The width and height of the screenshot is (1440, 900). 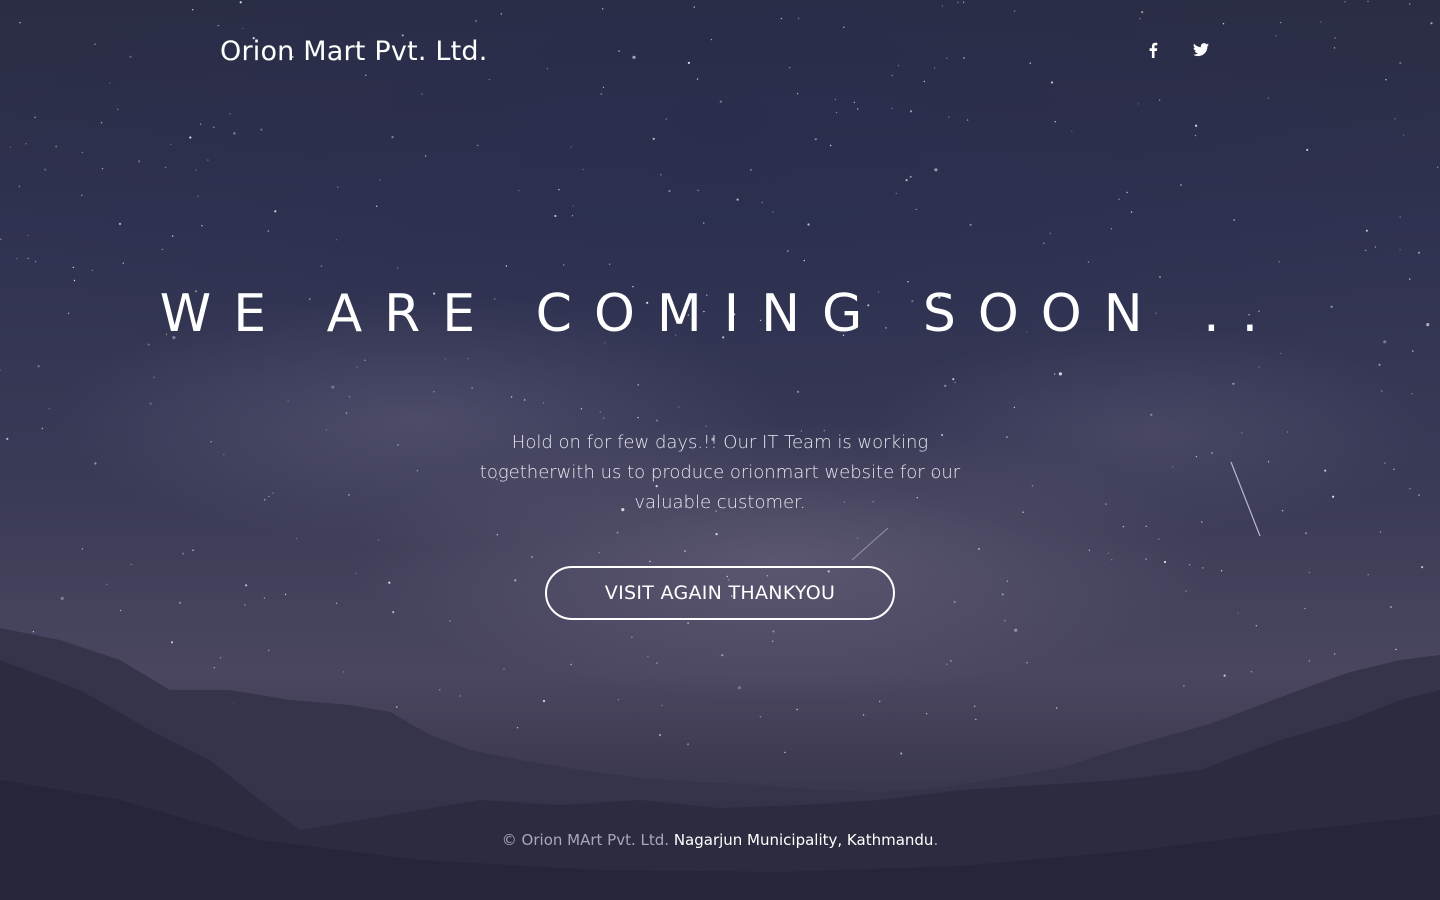 What do you see at coordinates (1153, 50) in the screenshot?
I see `facebook-icon` at bounding box center [1153, 50].